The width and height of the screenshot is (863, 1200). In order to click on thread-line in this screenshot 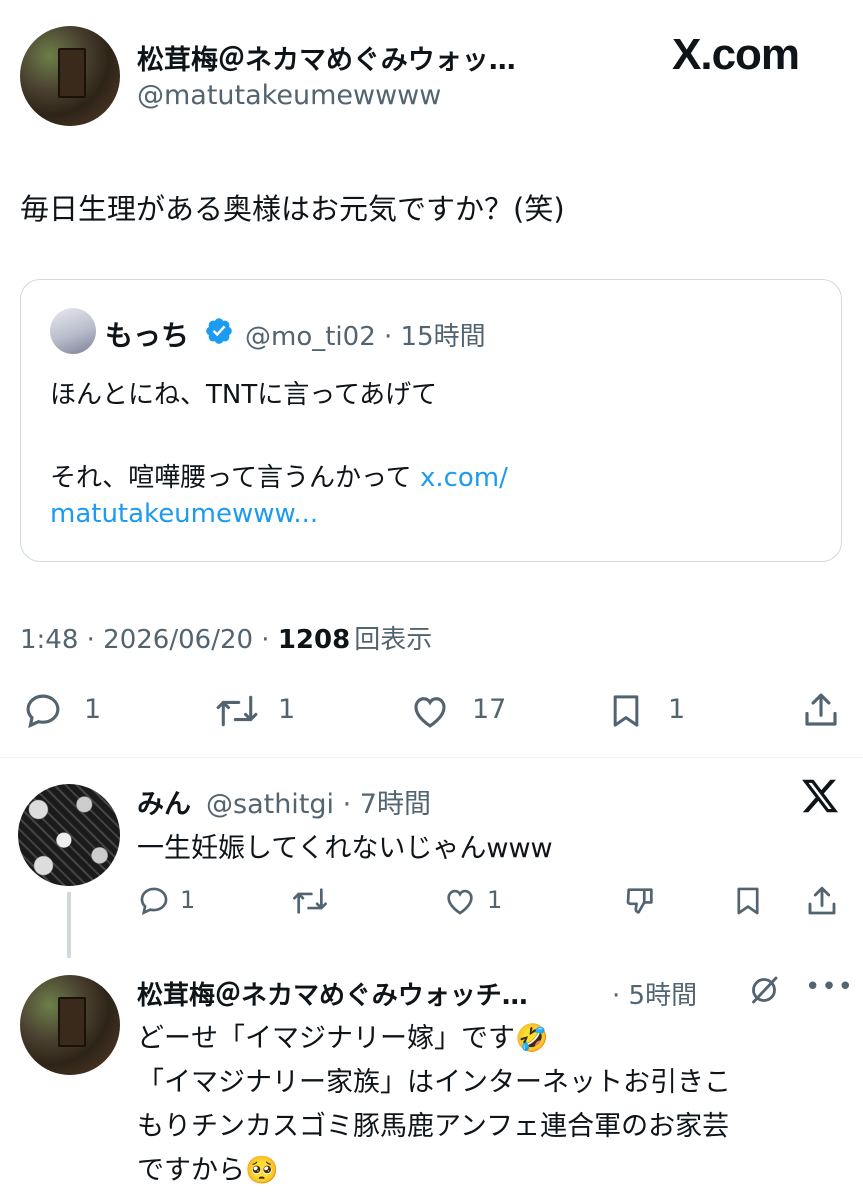, I will do `click(69, 925)`.